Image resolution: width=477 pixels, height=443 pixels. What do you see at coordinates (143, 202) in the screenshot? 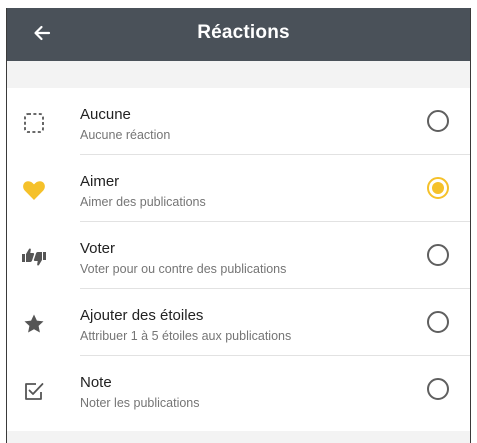
I see `option-sublabel: Aimer des publications` at bounding box center [143, 202].